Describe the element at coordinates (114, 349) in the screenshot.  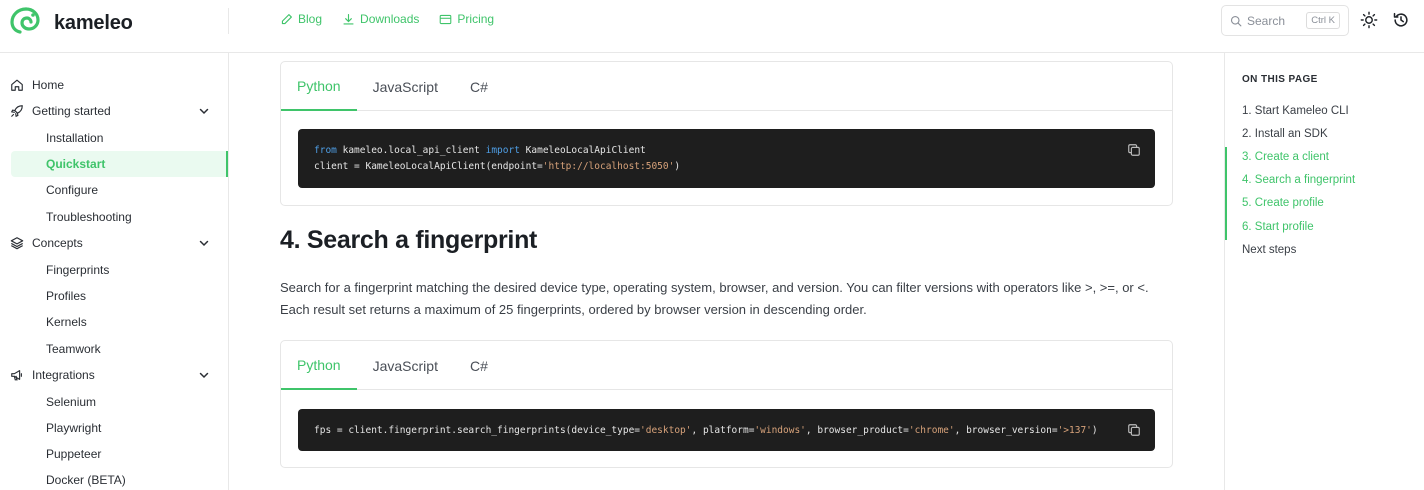
I see `sidebar-item-teamwork: Teamwork` at that location.